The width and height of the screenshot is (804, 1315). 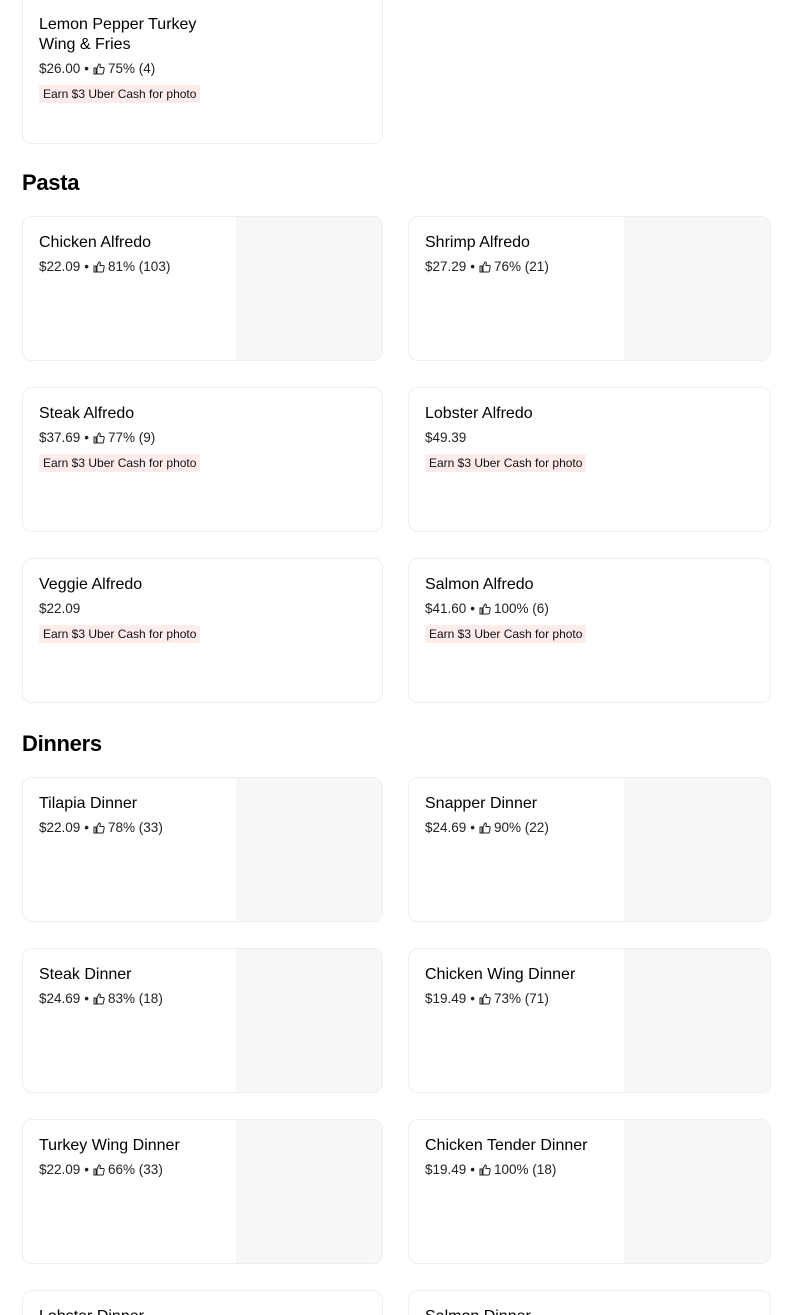 I want to click on menu-item-price: $41.60, so click(x=446, y=608).